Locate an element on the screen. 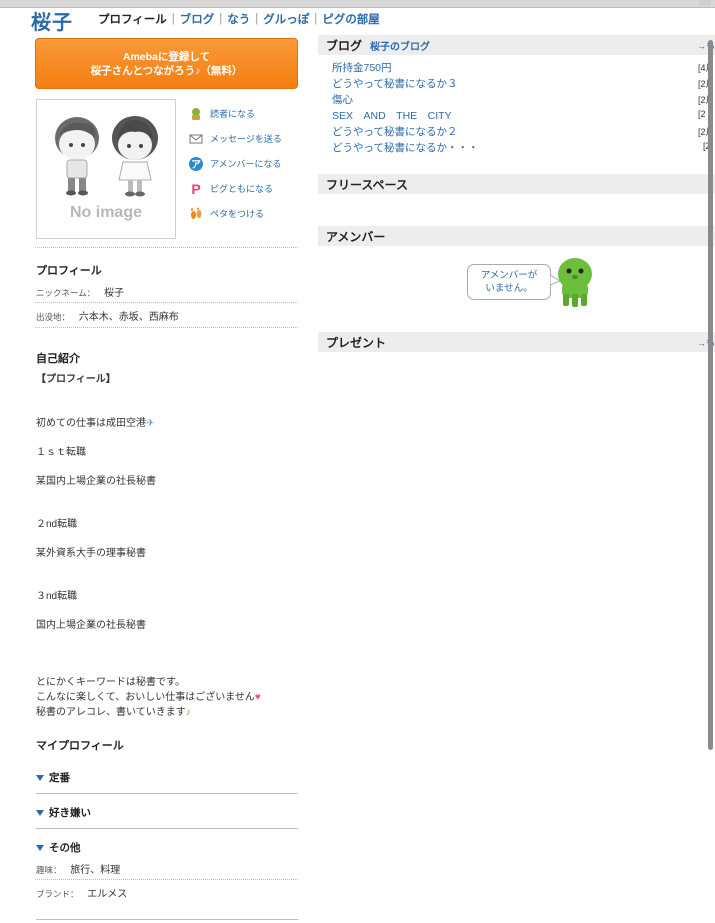 The width and height of the screenshot is (715, 923). free-space-header: フリースペース is located at coordinates (516, 184).